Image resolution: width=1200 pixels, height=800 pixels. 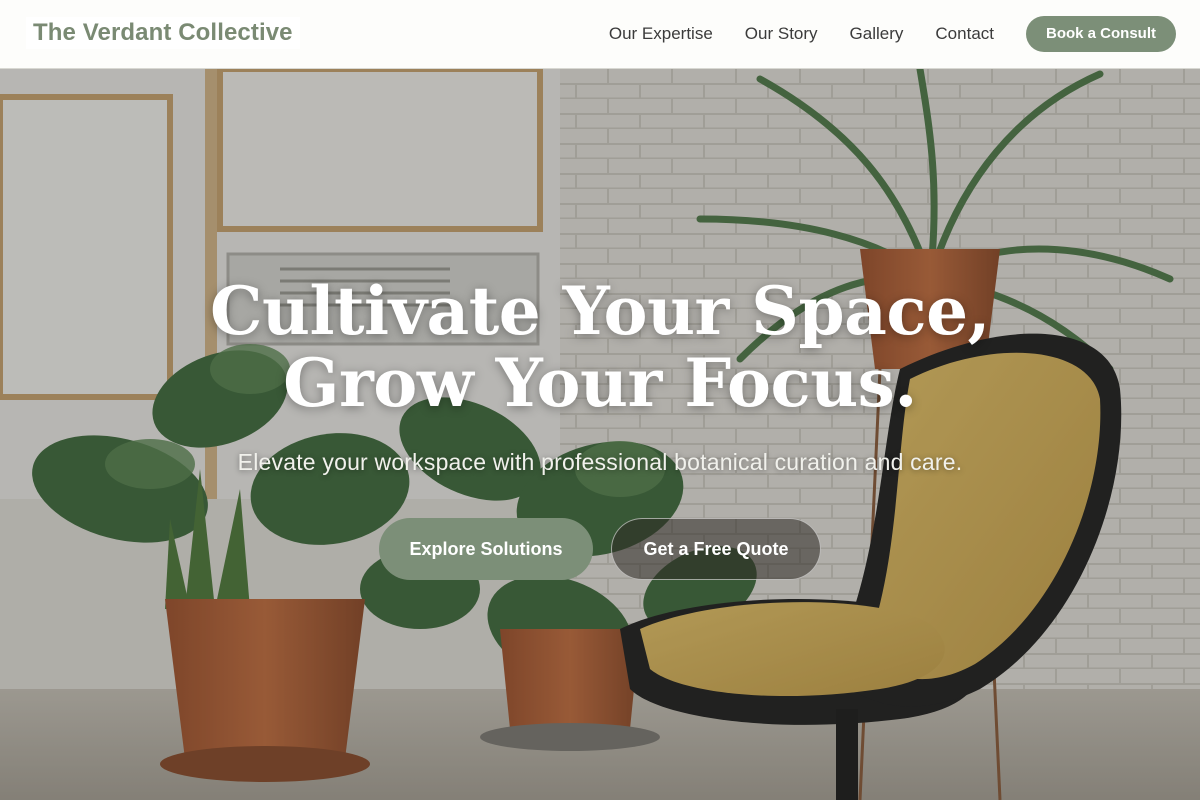 I want to click on nav-link-our-story: Our Story, so click(x=781, y=34).